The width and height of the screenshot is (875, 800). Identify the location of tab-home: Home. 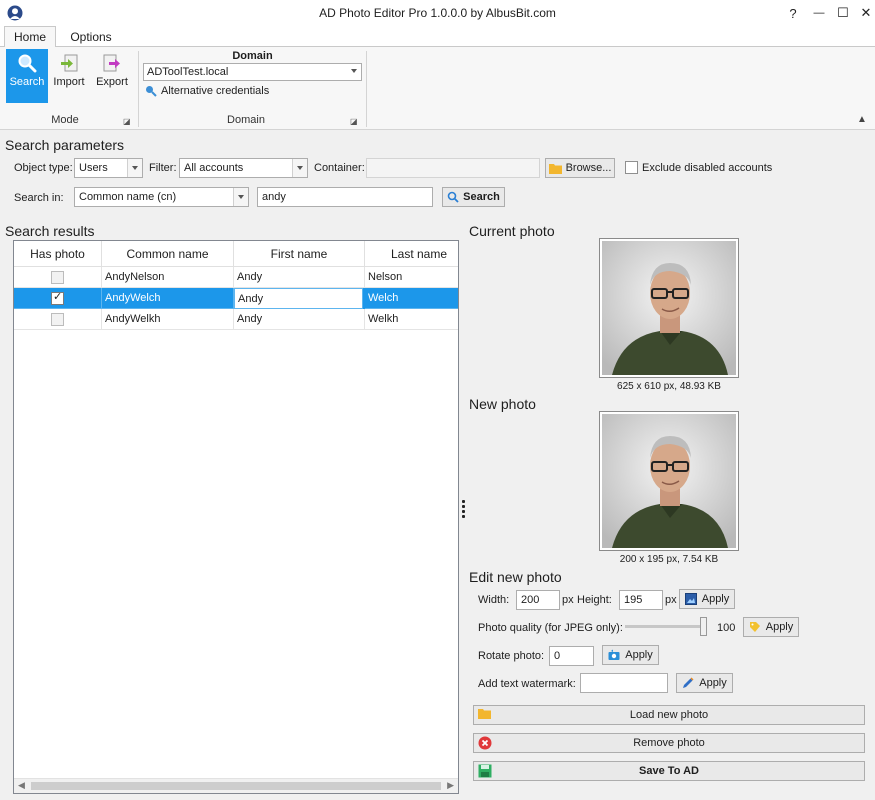
(30, 36).